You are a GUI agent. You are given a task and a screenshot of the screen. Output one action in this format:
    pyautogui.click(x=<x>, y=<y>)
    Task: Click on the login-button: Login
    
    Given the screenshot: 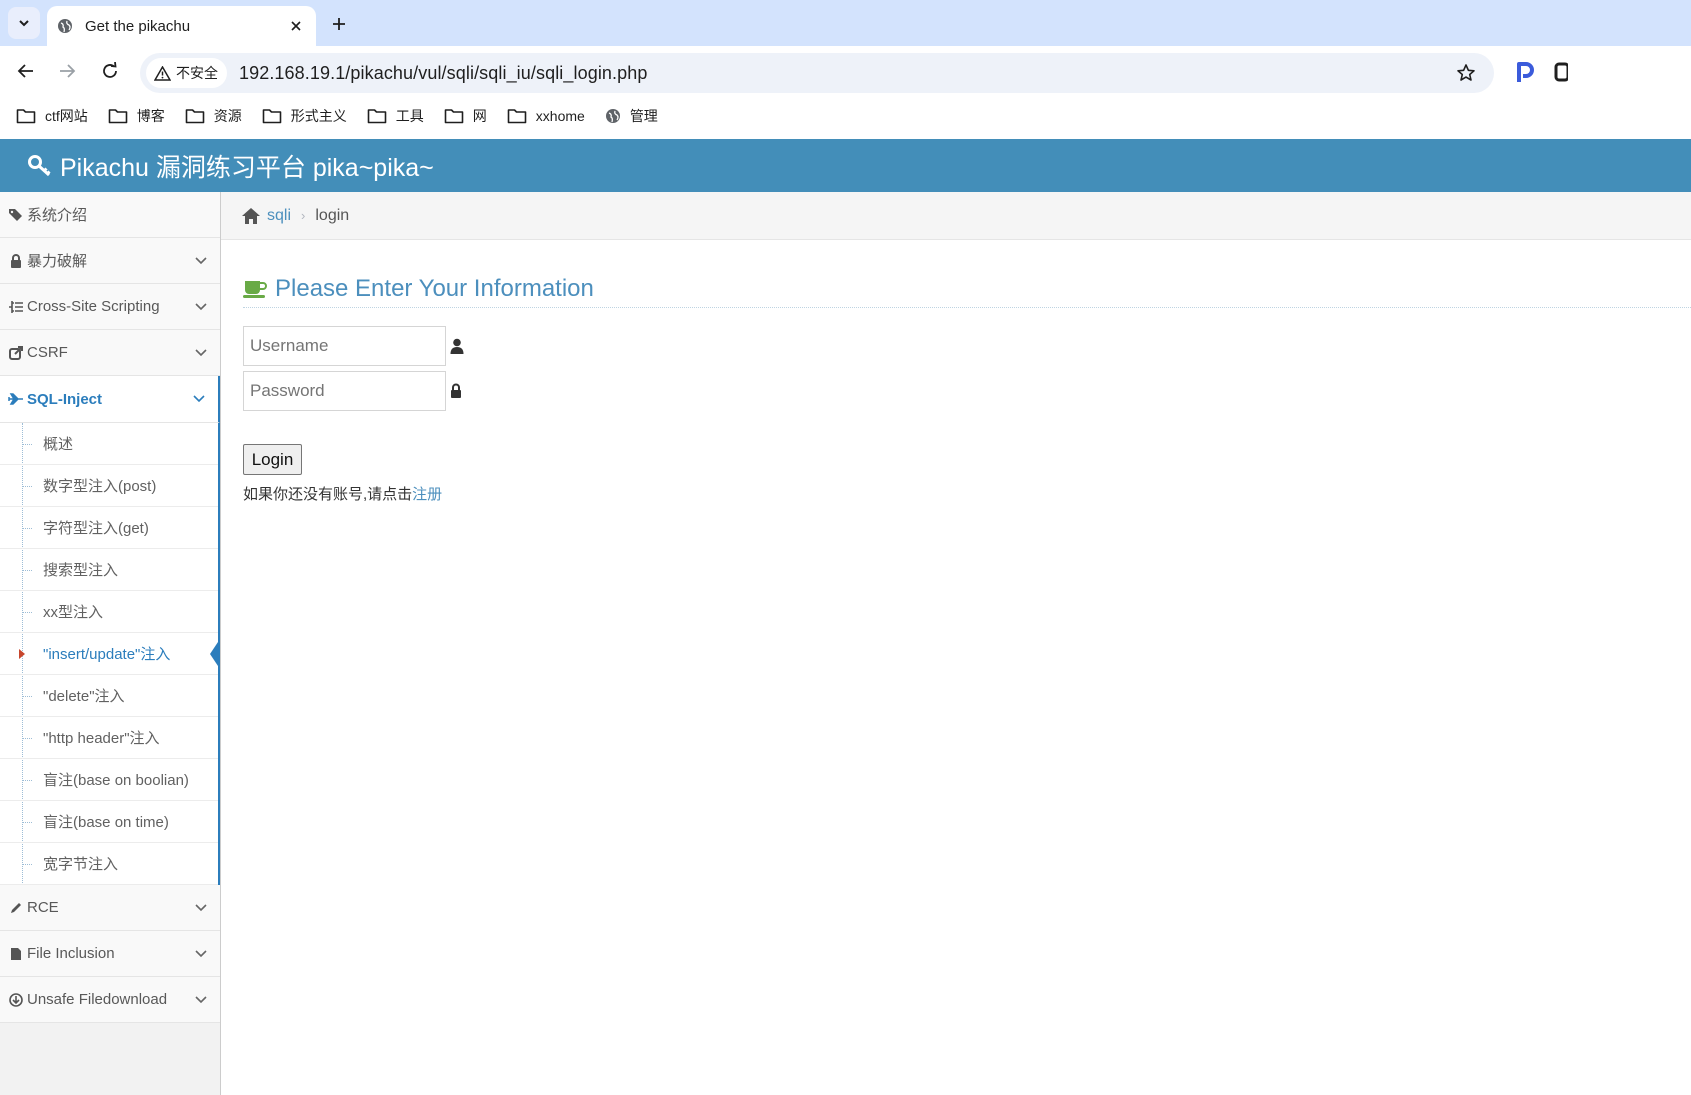 What is the action you would take?
    pyautogui.click(x=272, y=459)
    